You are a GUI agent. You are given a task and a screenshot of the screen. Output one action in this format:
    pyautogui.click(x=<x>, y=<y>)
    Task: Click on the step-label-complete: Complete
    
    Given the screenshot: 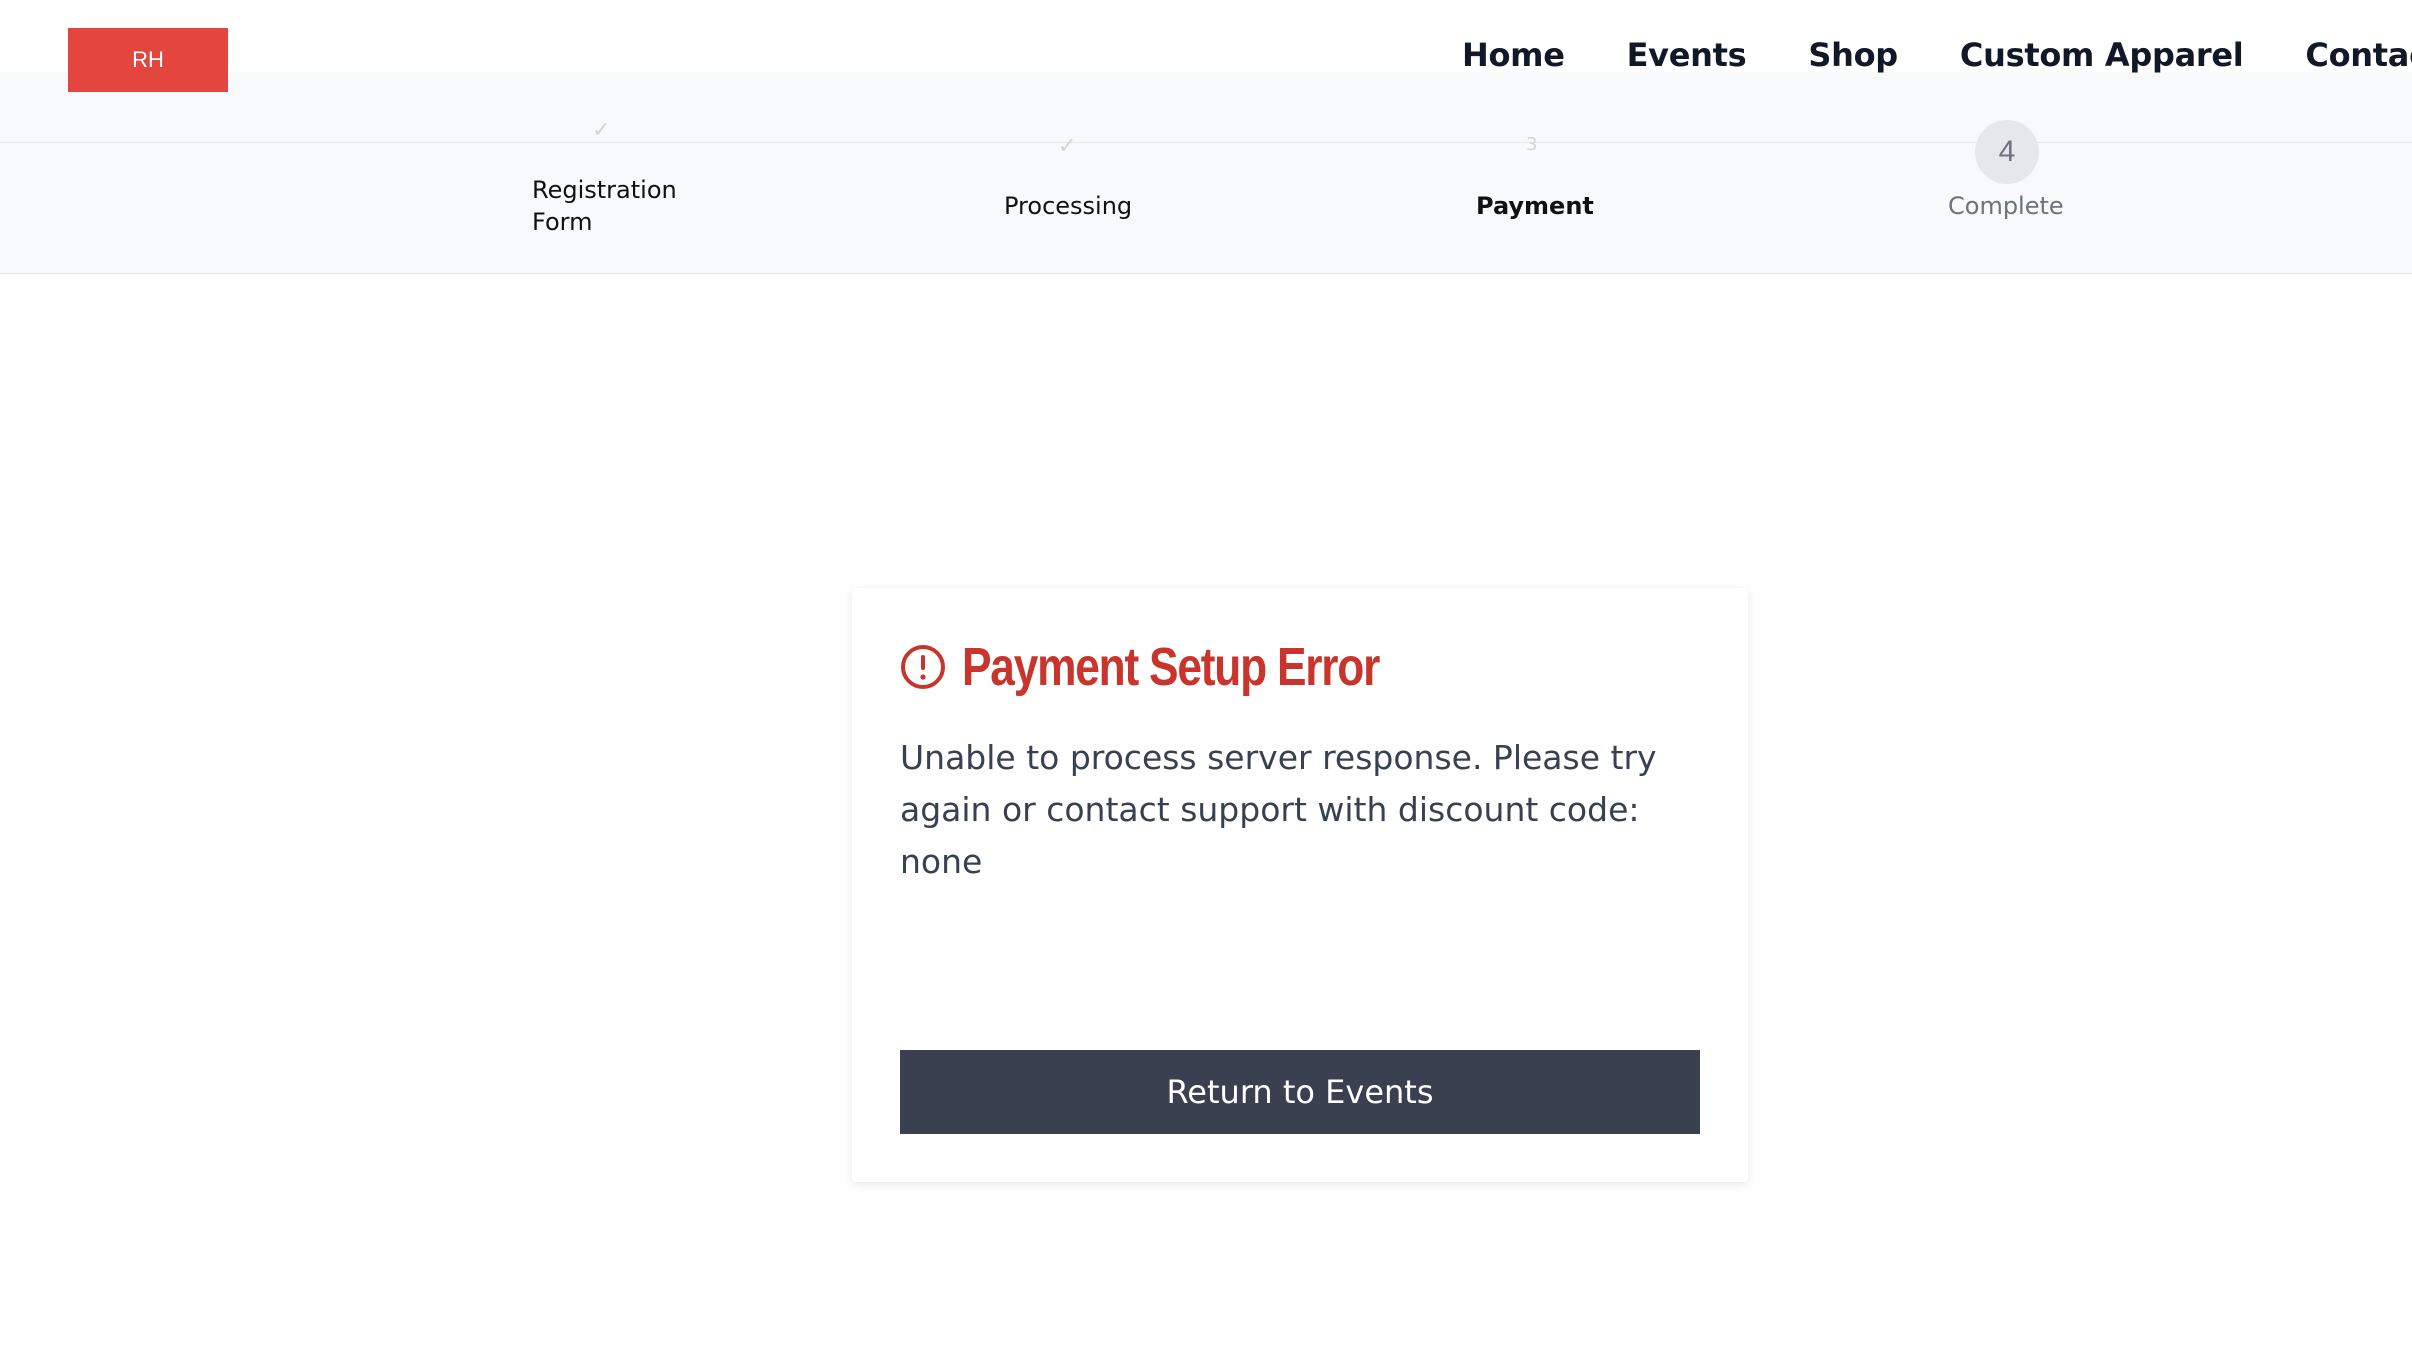 What is the action you would take?
    pyautogui.click(x=2006, y=206)
    